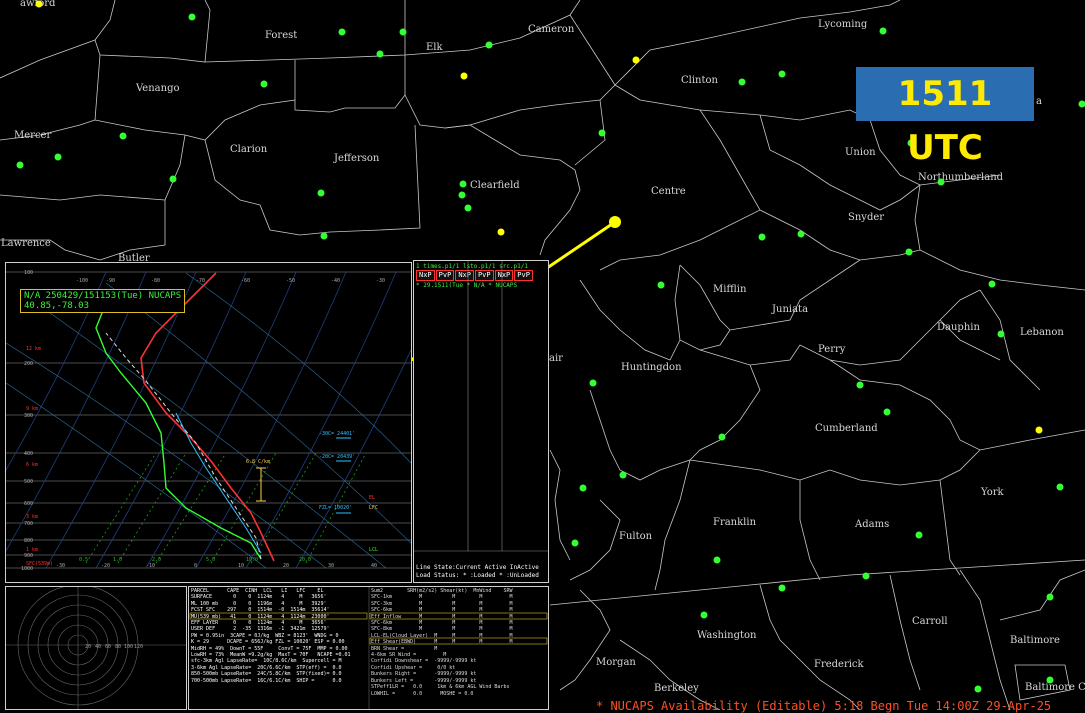 The image size is (1085, 713). Describe the element at coordinates (477, 568) in the screenshot. I see `line-state: Line State:Current Active InActive` at that location.